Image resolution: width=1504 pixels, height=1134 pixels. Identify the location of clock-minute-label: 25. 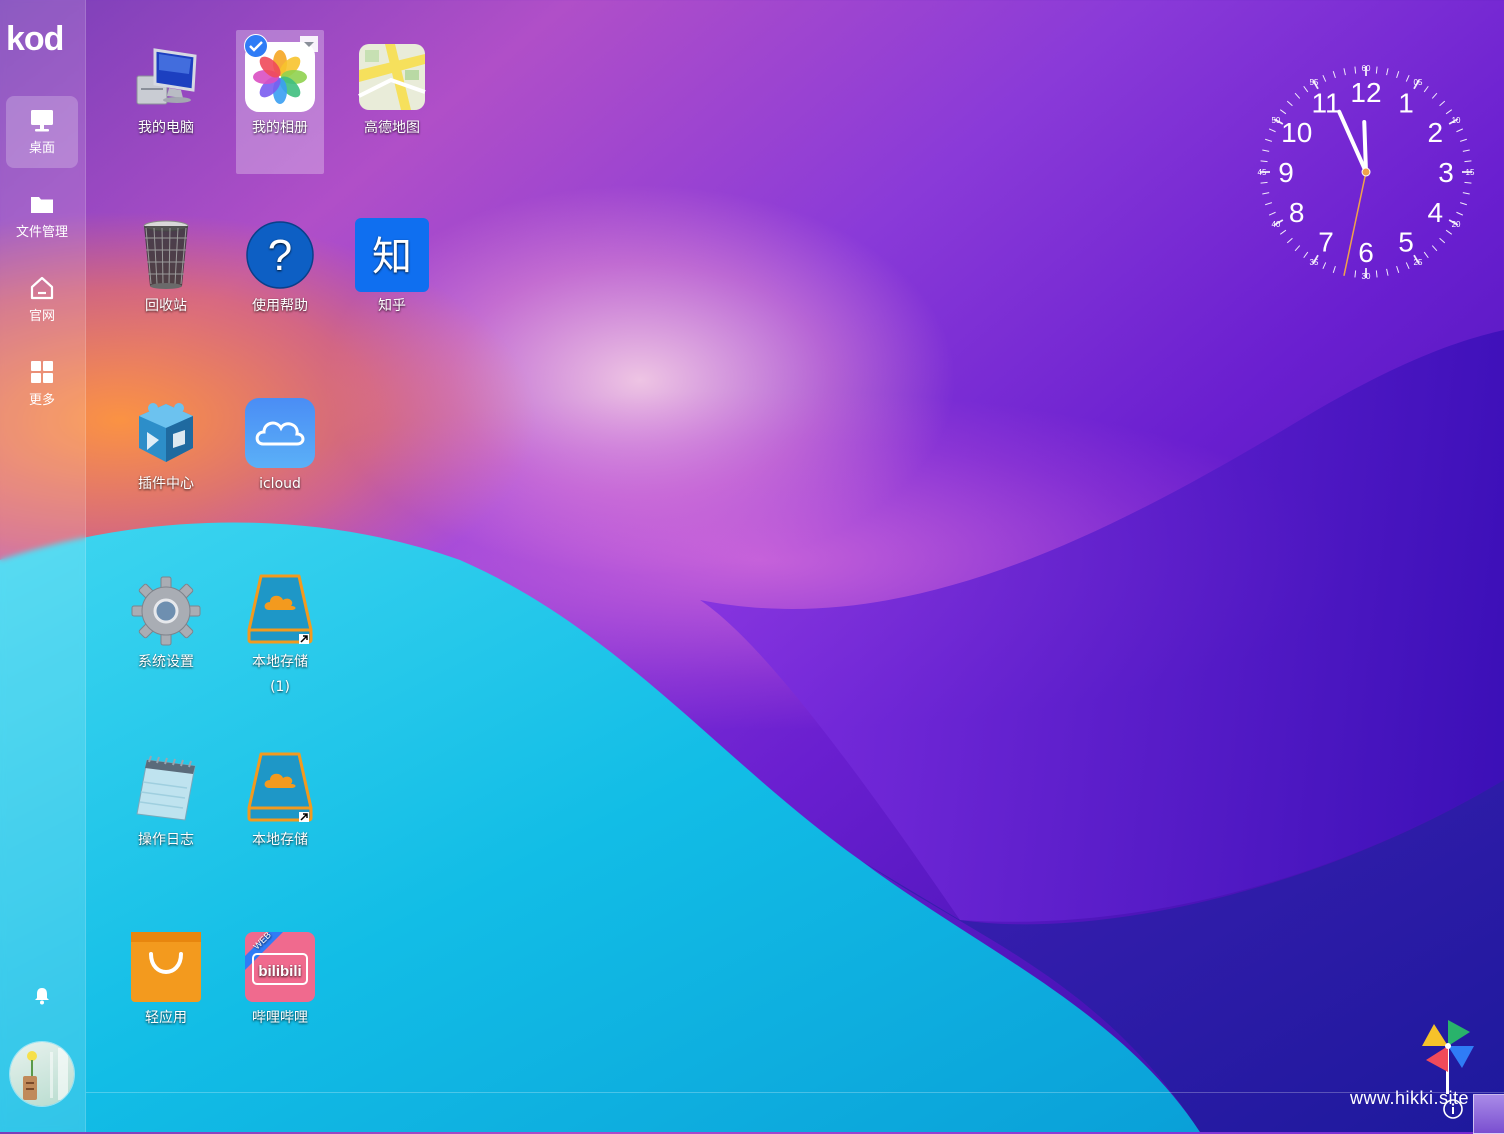
(1418, 262).